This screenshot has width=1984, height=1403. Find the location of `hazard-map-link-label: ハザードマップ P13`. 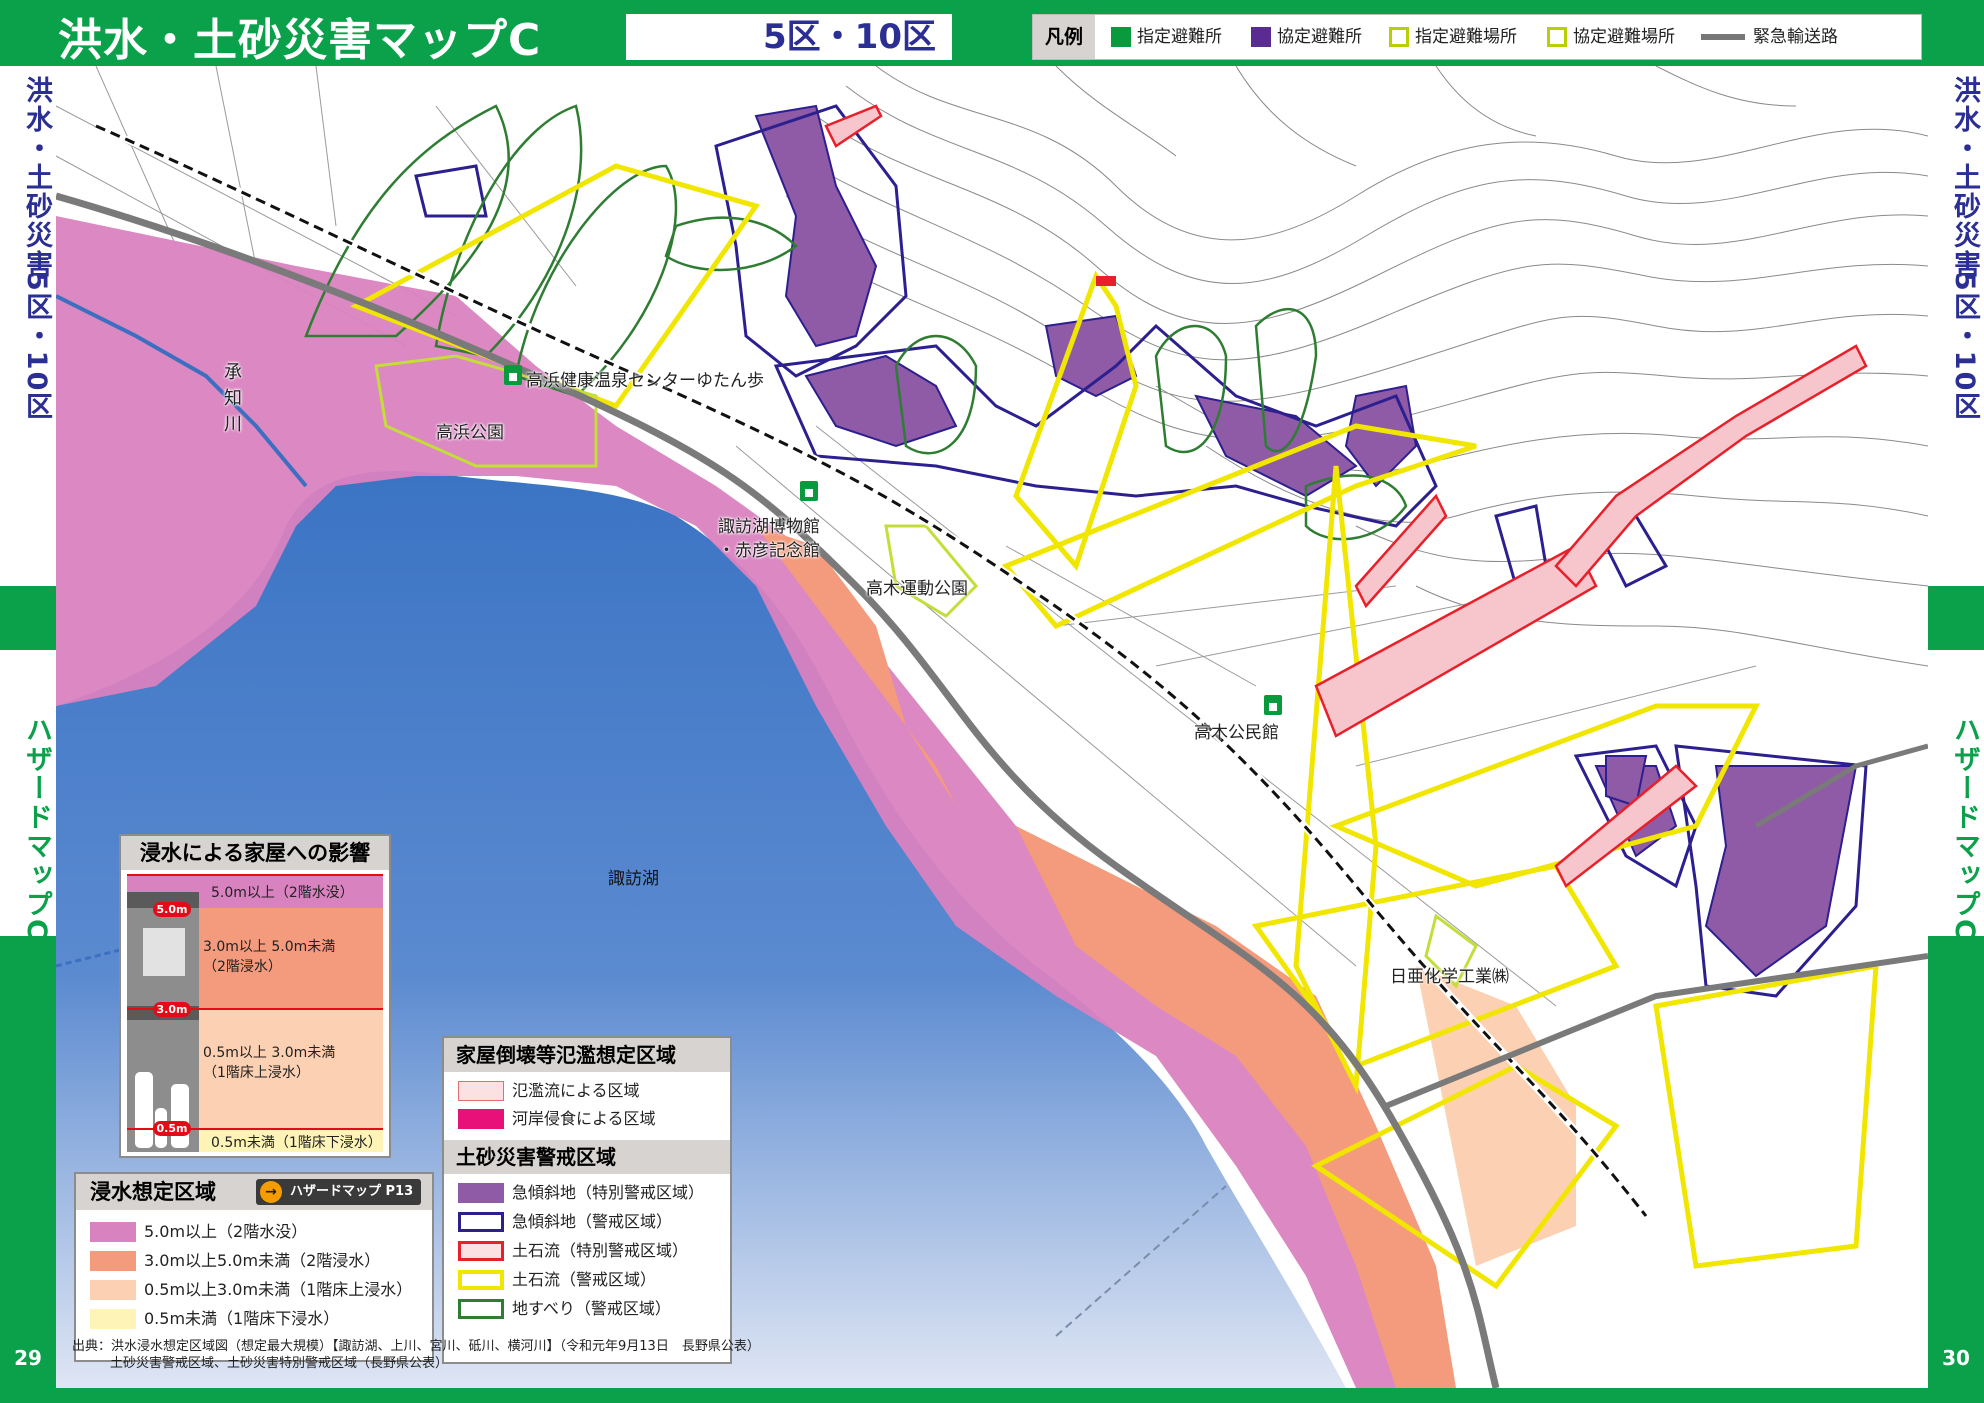

hazard-map-link-label: ハザードマップ P13 is located at coordinates (352, 1191).